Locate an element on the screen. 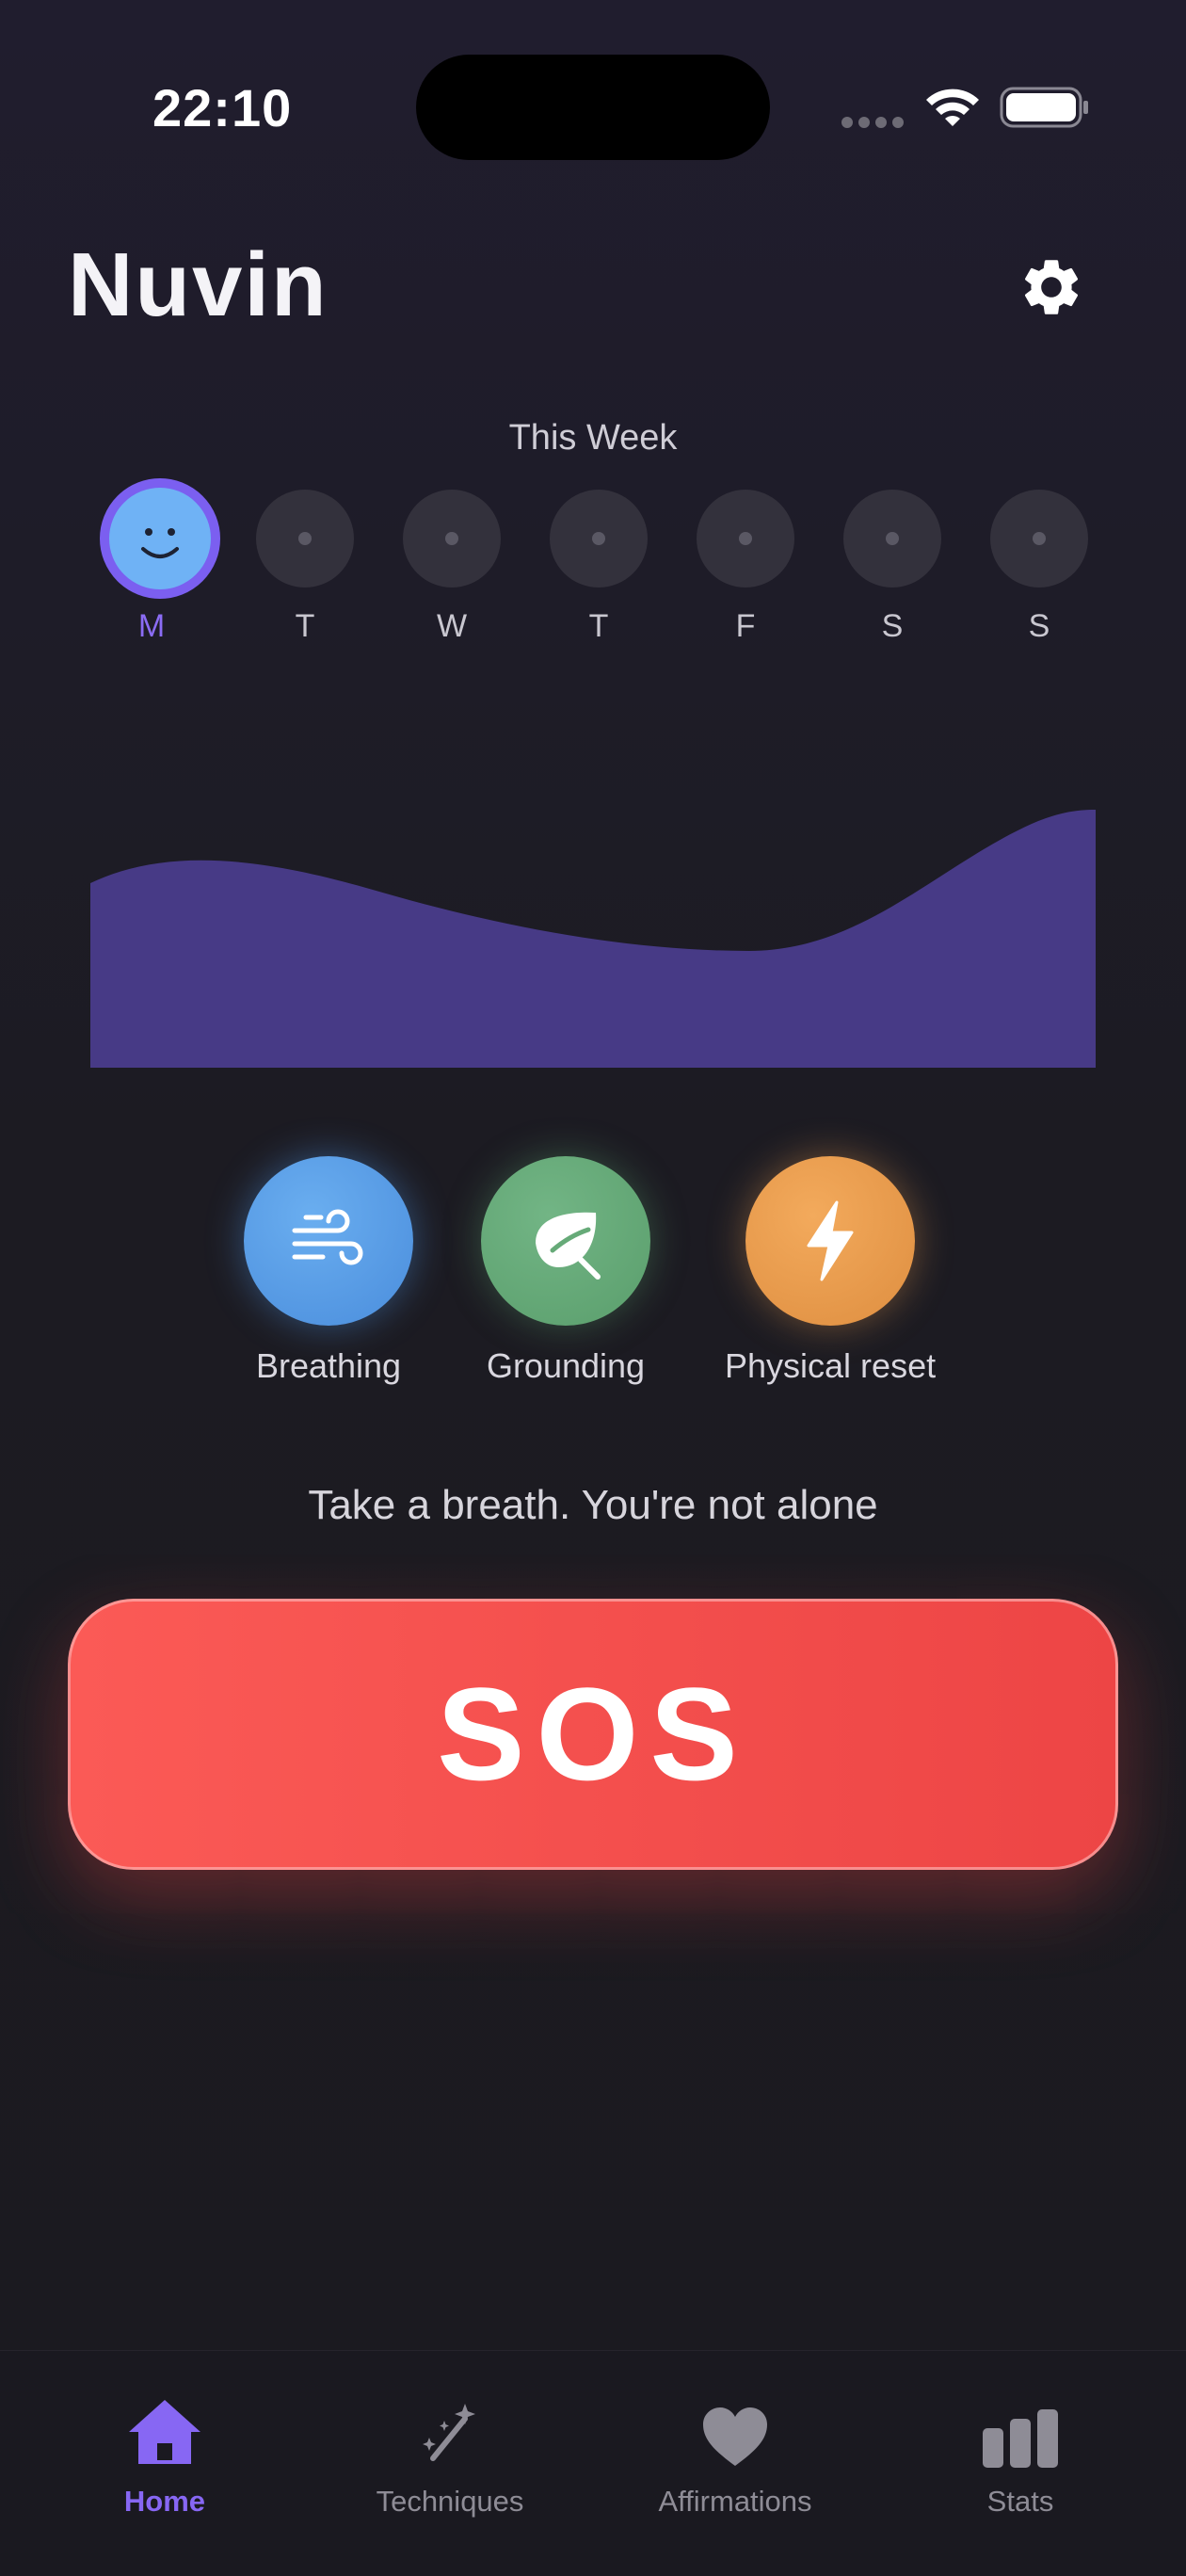 The height and width of the screenshot is (2576, 1186). physical-reset-button is located at coordinates (830, 1241).